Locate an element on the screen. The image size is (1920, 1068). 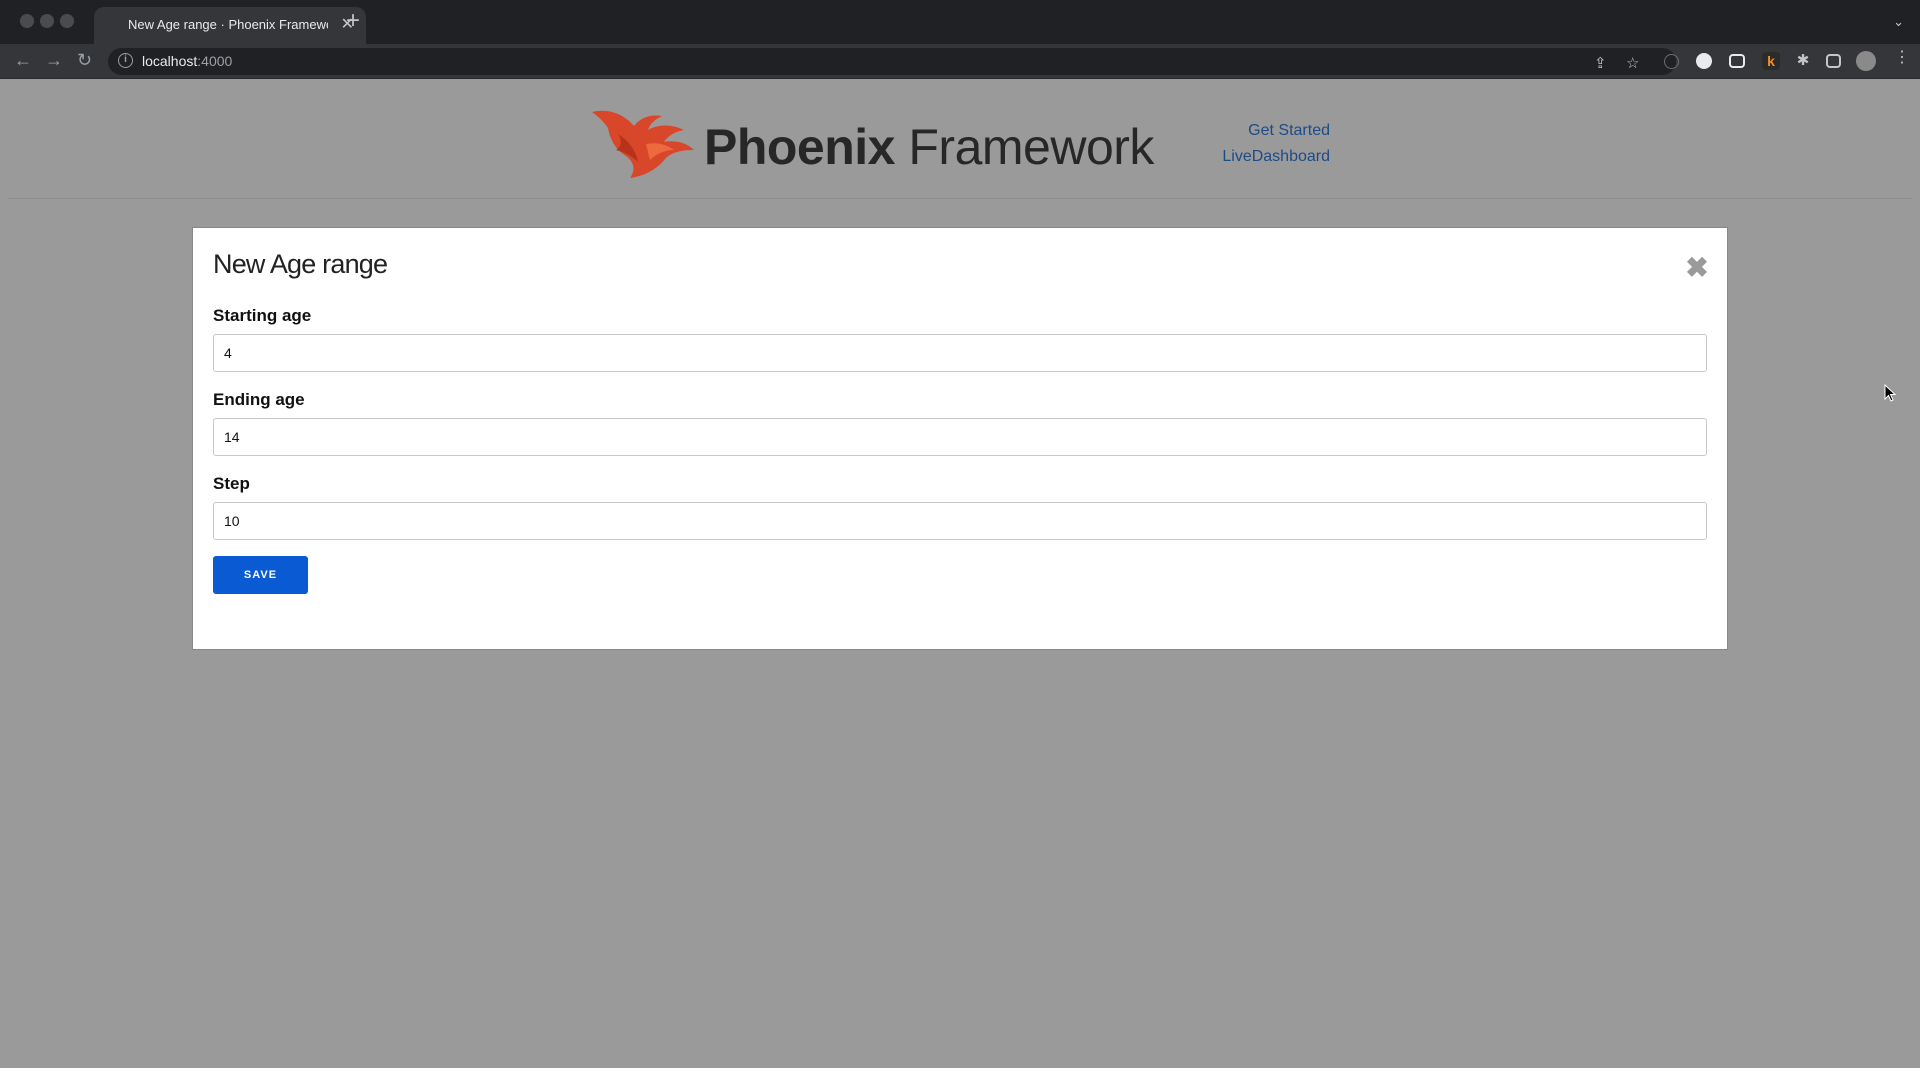
ending-age-label: Ending age is located at coordinates (259, 399).